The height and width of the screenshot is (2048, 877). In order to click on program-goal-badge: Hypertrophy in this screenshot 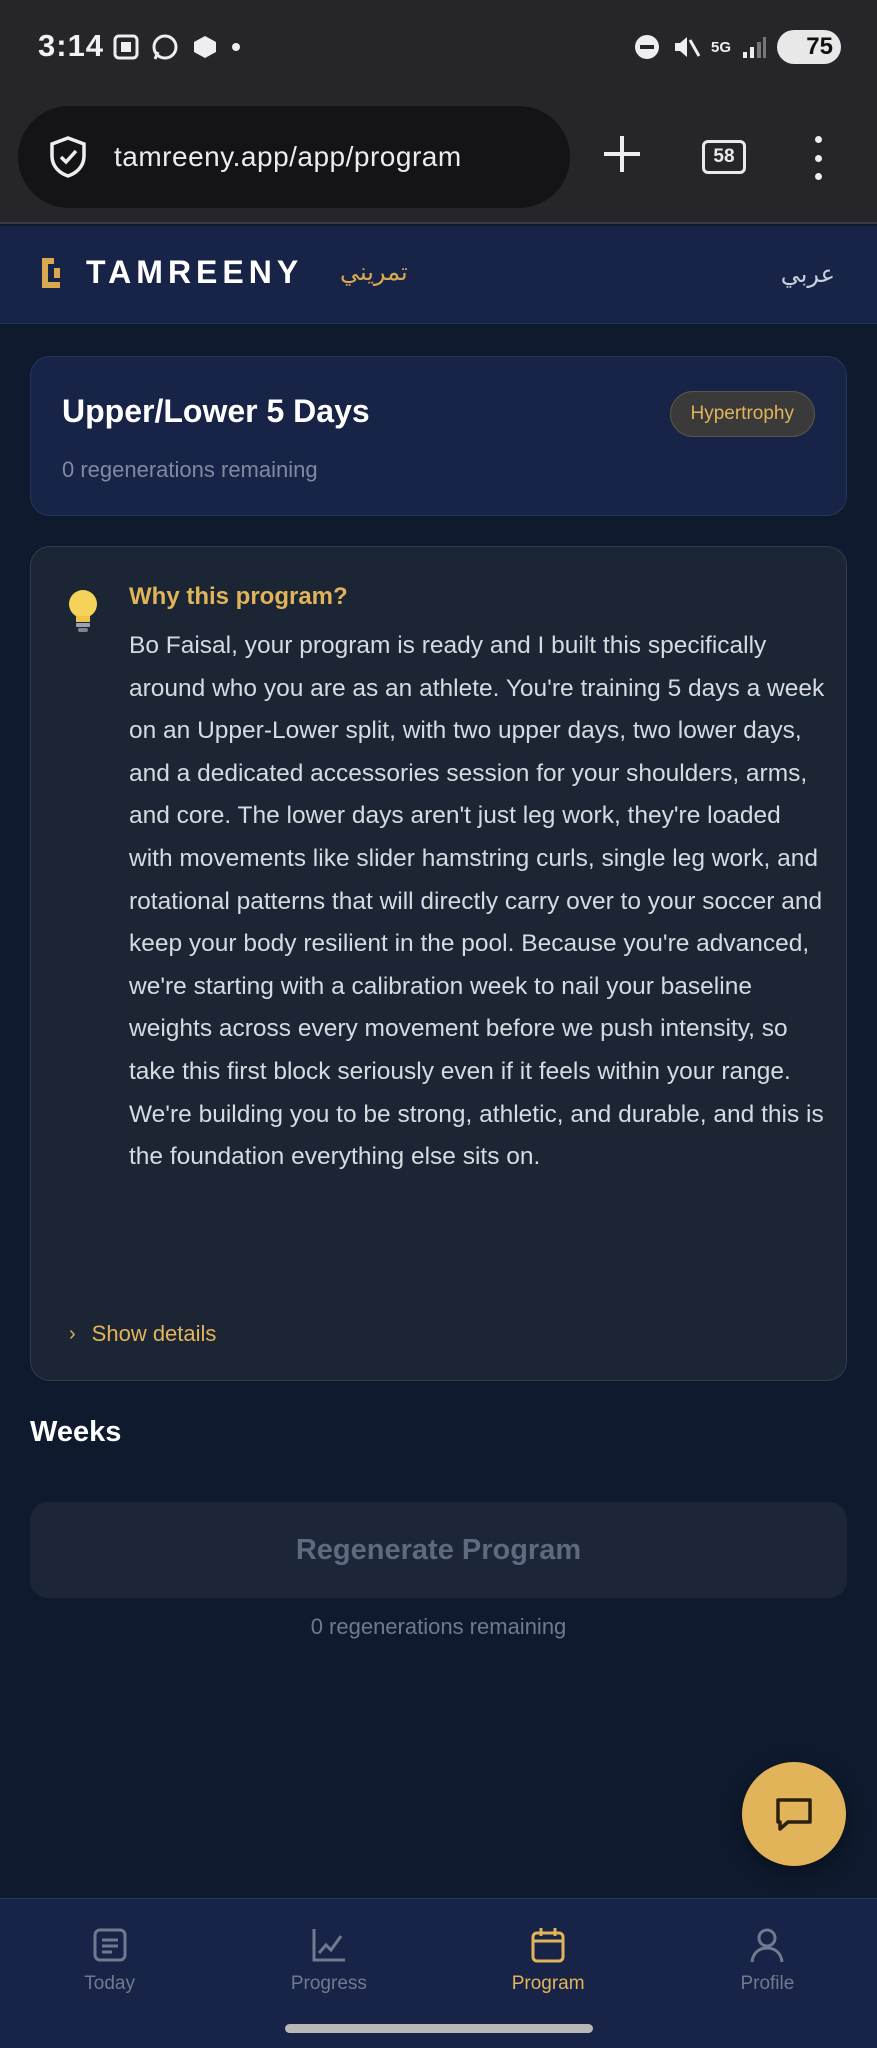, I will do `click(742, 414)`.